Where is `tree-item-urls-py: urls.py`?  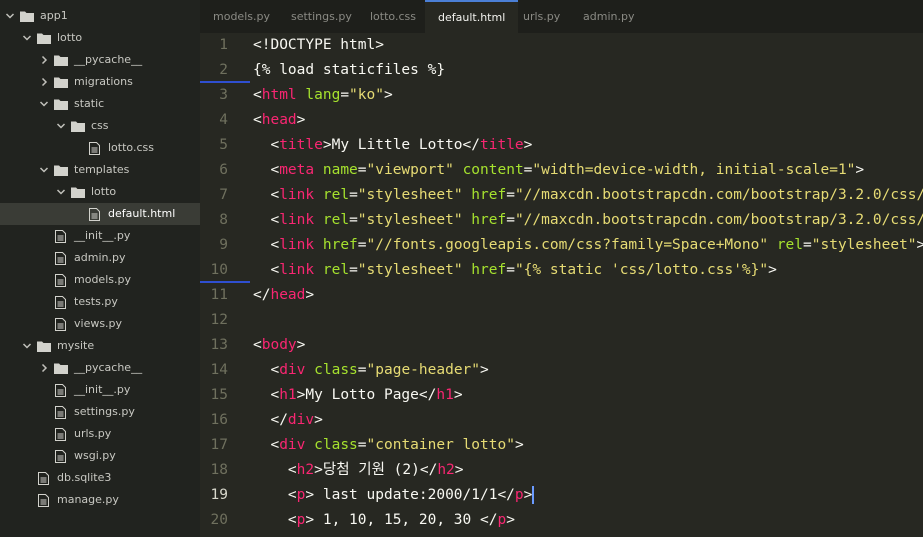 tree-item-urls-py: urls.py is located at coordinates (100, 434).